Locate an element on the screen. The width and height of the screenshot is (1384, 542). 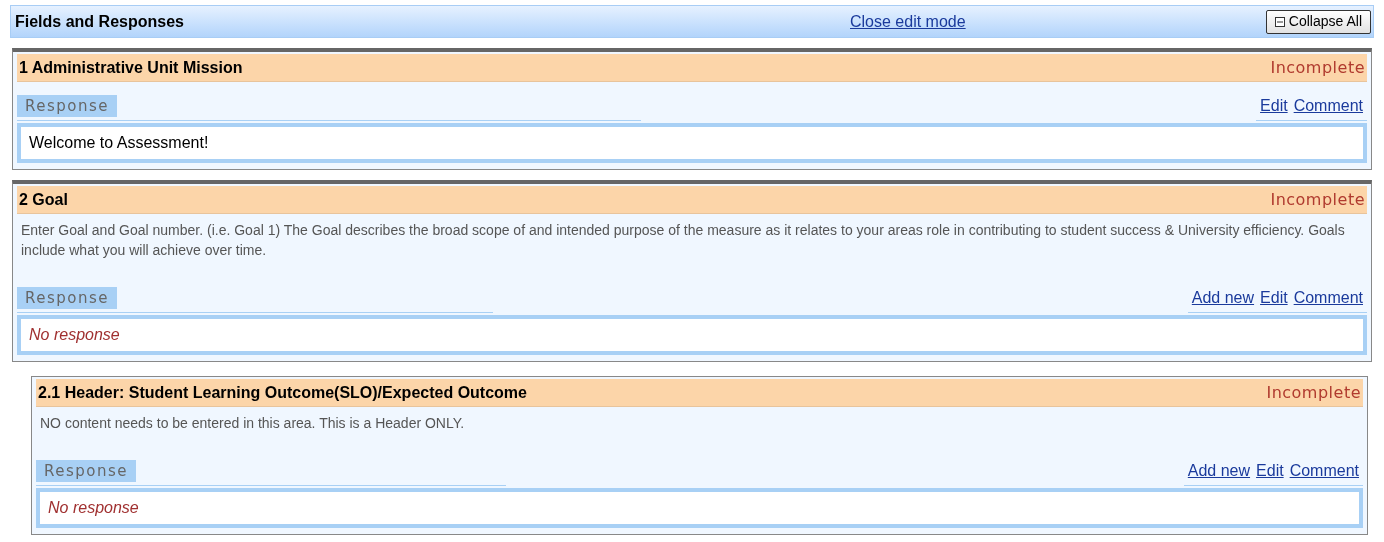
section-title: 2.1 Header: Student Learning Outcome(SLO)/Expected Outcome is located at coordinates (282, 392).